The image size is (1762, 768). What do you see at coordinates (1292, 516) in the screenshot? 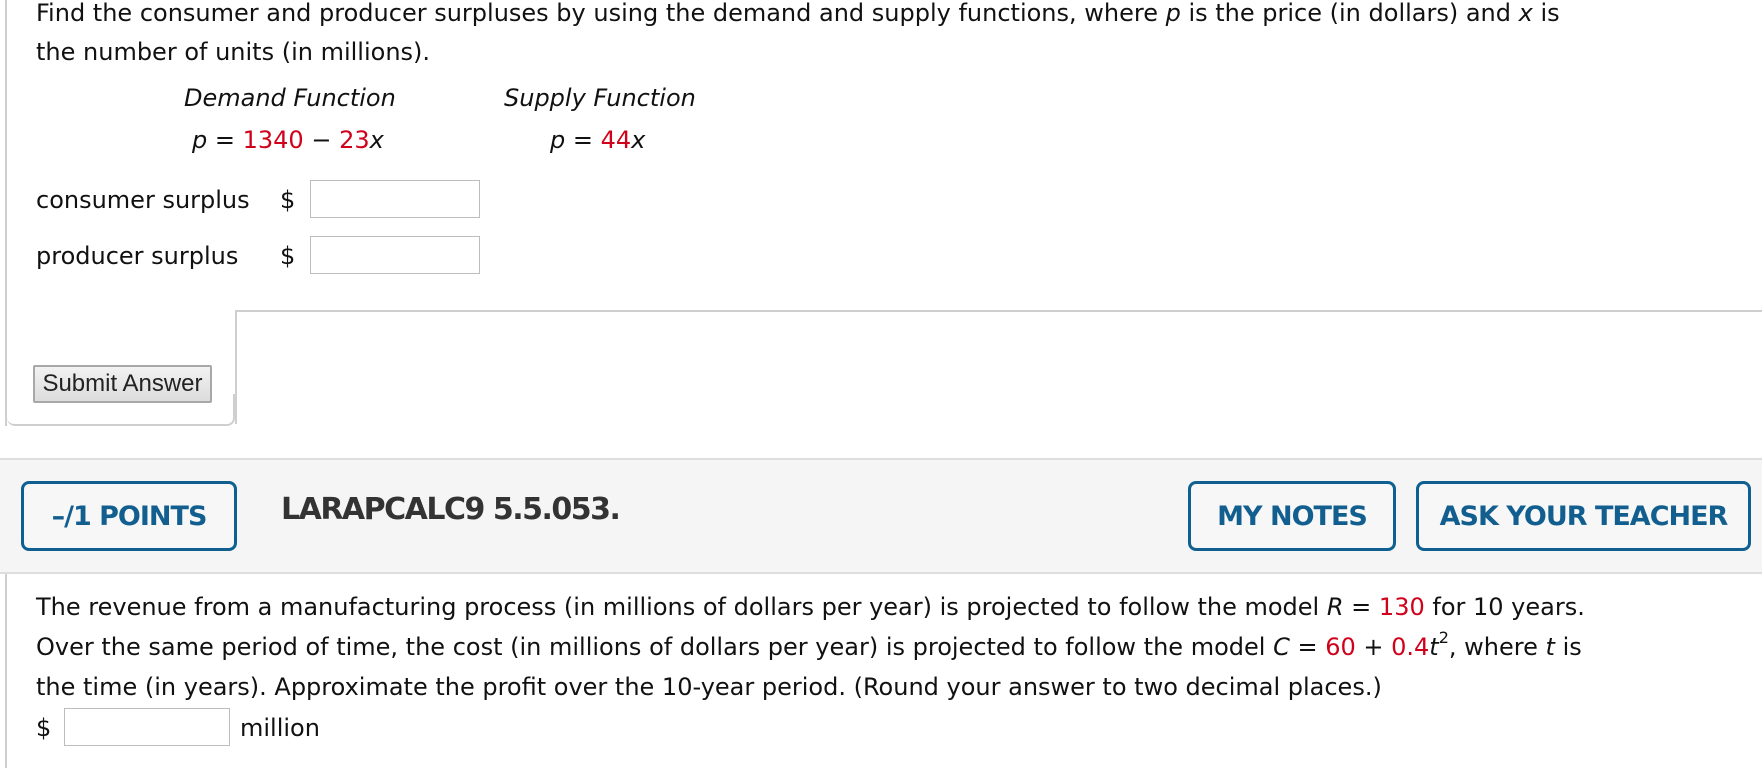
I see `my-notes-button: MY NOTES` at bounding box center [1292, 516].